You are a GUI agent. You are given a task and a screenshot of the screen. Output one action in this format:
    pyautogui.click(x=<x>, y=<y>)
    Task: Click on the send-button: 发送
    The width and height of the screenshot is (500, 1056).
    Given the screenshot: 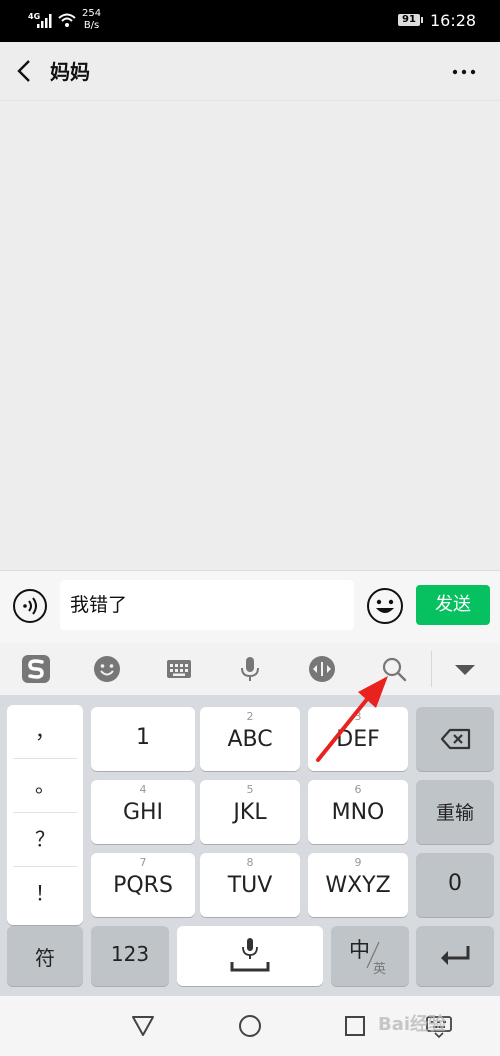 What is the action you would take?
    pyautogui.click(x=453, y=605)
    